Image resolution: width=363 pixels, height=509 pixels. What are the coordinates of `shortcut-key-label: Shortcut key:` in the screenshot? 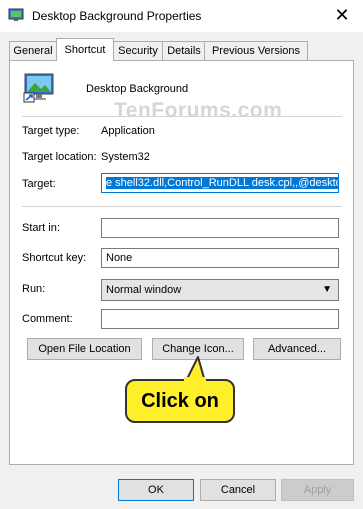 It's located at (54, 258).